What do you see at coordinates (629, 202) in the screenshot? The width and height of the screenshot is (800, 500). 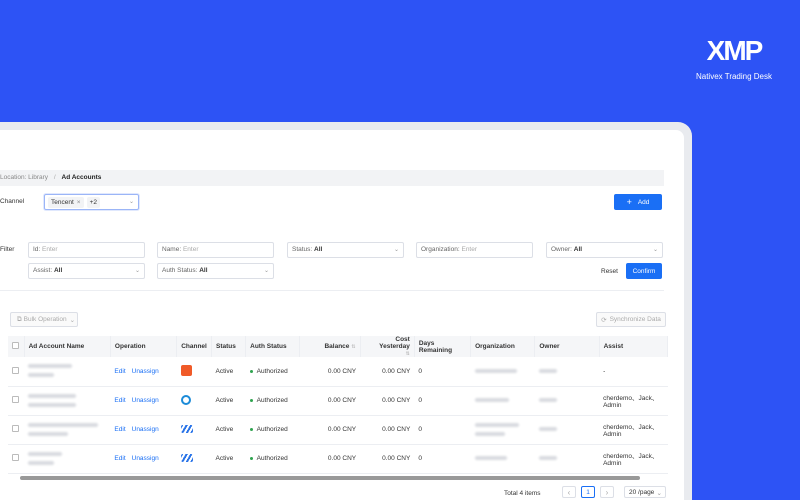 I see `plus-icon: +` at bounding box center [629, 202].